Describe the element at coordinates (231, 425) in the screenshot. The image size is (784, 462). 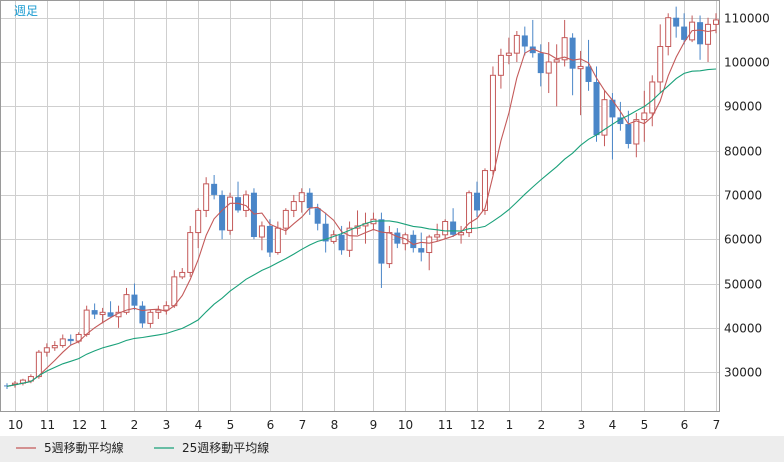
I see `x-tick-label-7: 5` at that location.